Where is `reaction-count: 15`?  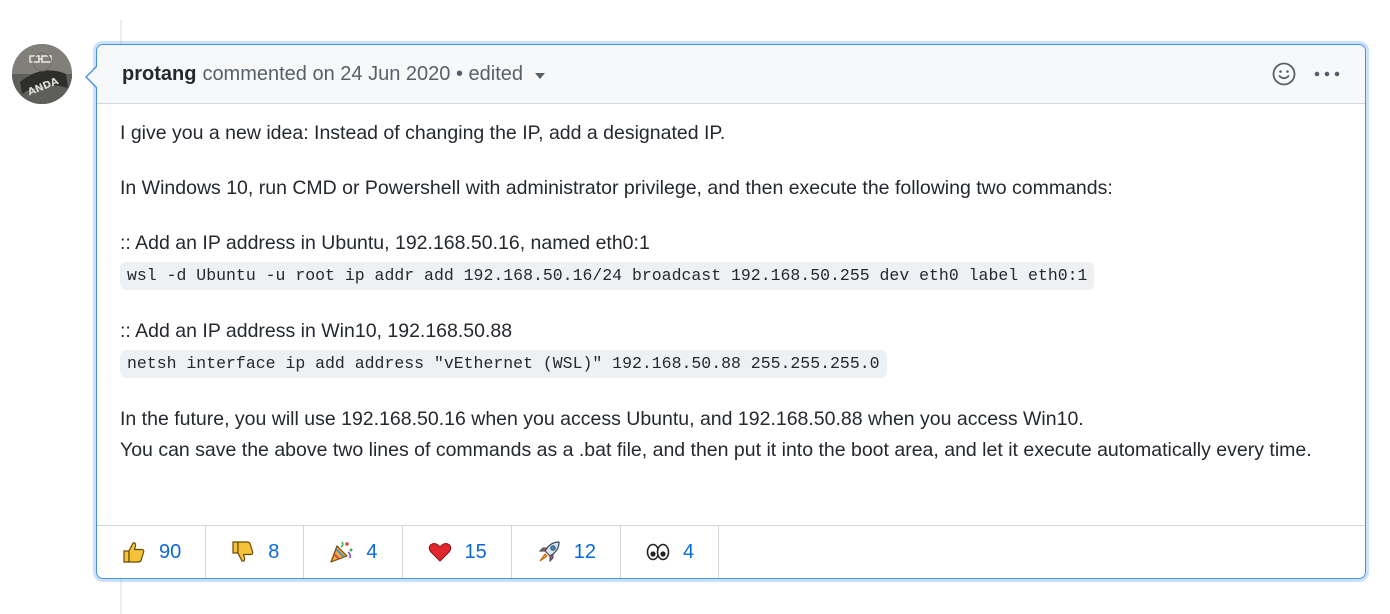 reaction-count: 15 is located at coordinates (475, 551).